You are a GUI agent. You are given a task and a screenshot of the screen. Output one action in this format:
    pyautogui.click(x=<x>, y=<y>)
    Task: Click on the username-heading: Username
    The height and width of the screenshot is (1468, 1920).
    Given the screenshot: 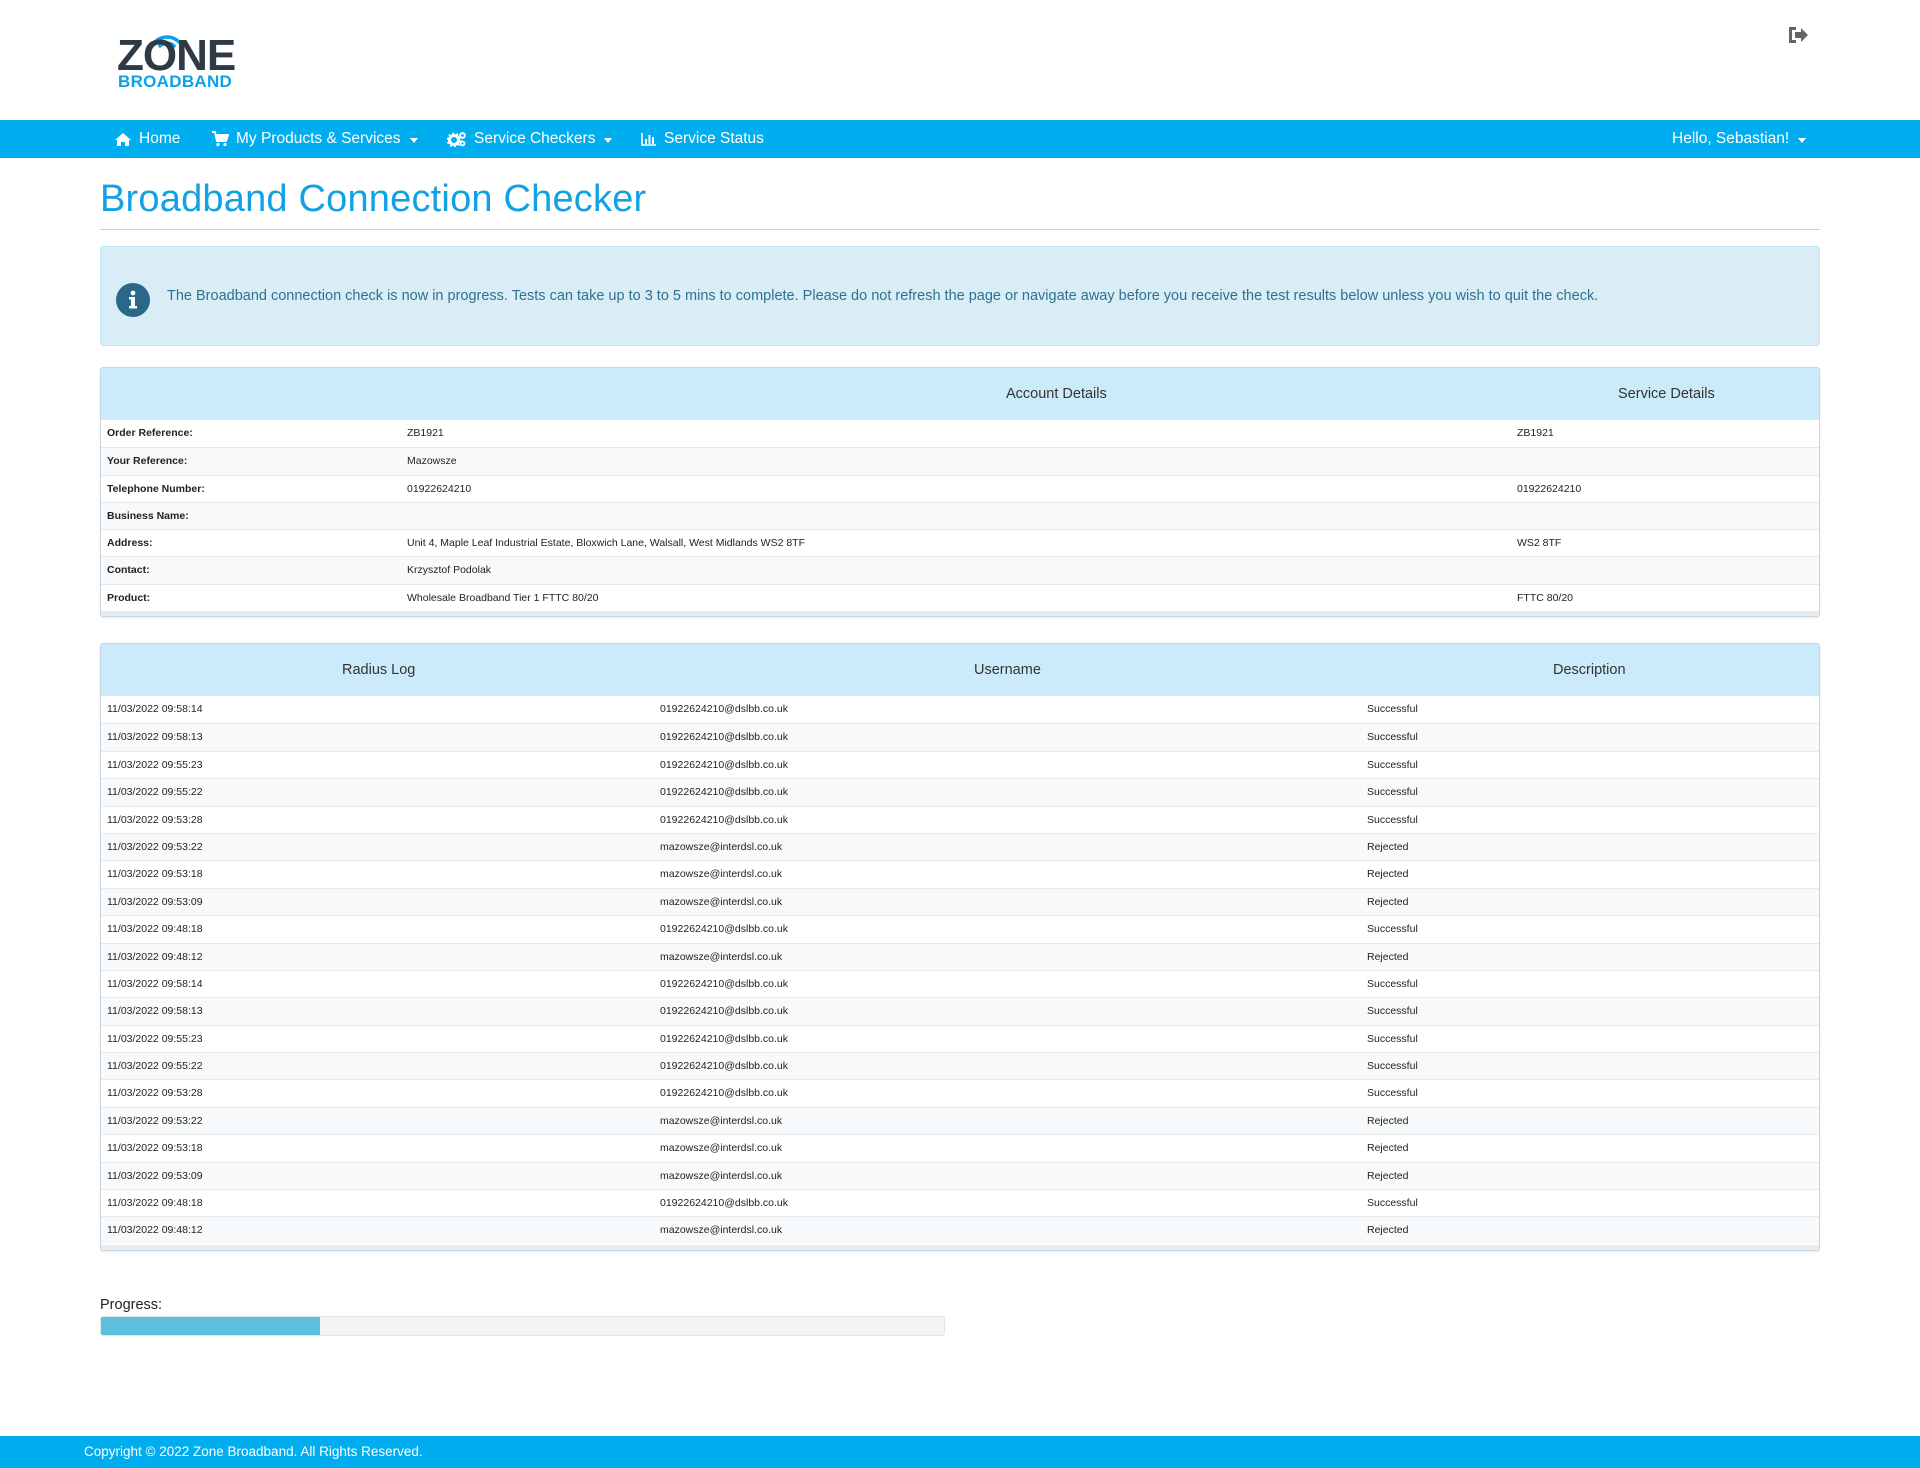 What is the action you would take?
    pyautogui.click(x=1007, y=670)
    